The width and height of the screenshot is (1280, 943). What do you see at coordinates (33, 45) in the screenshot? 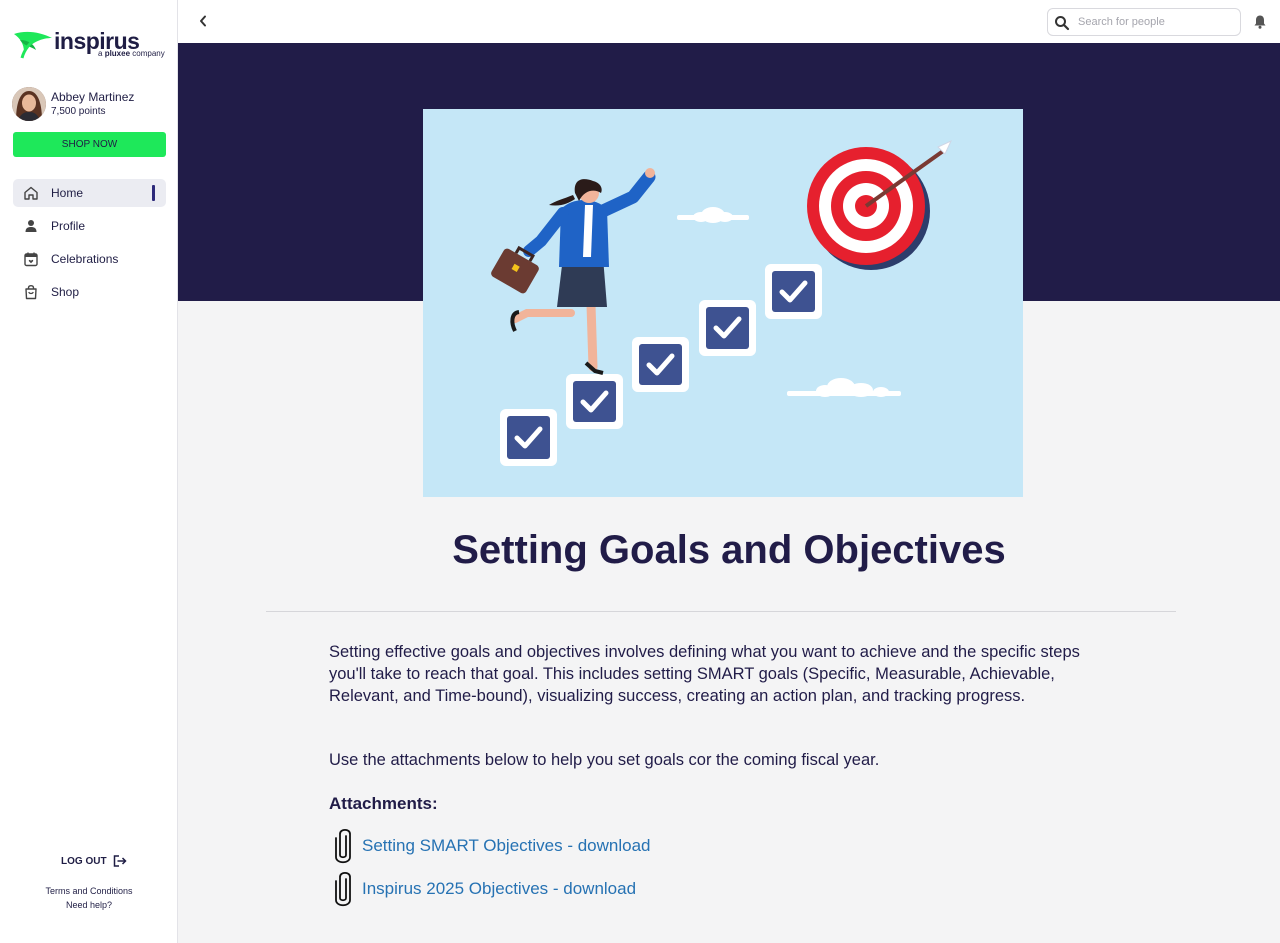
I see `leaf-logo-icon` at bounding box center [33, 45].